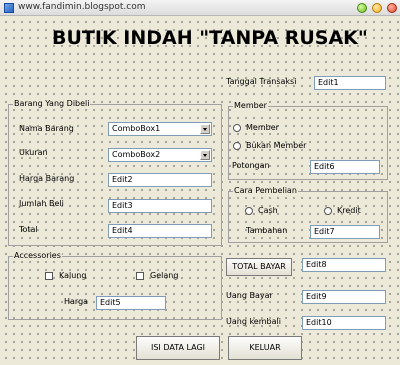  I want to click on ukuran-label: Ukuran, so click(33, 152).